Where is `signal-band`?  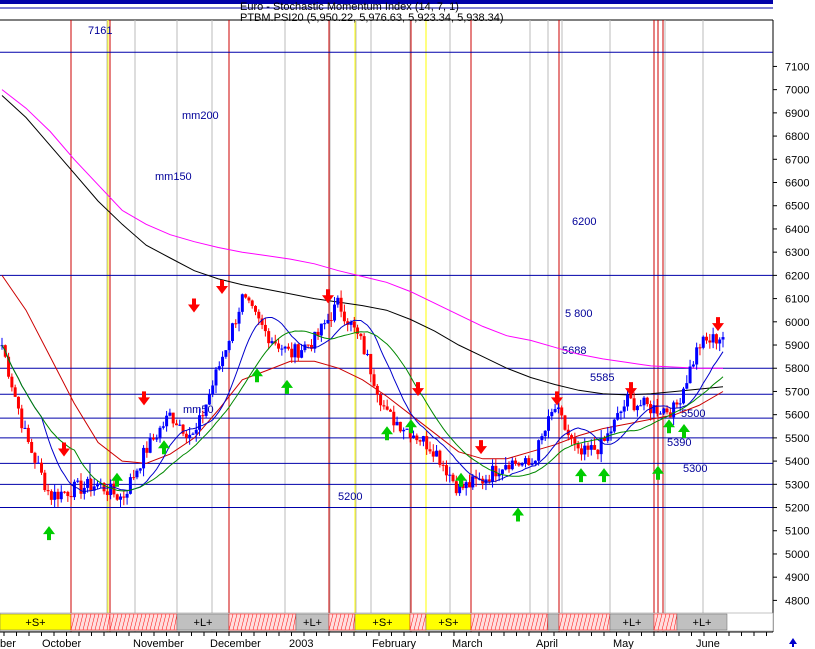 signal-band is located at coordinates (553, 622).